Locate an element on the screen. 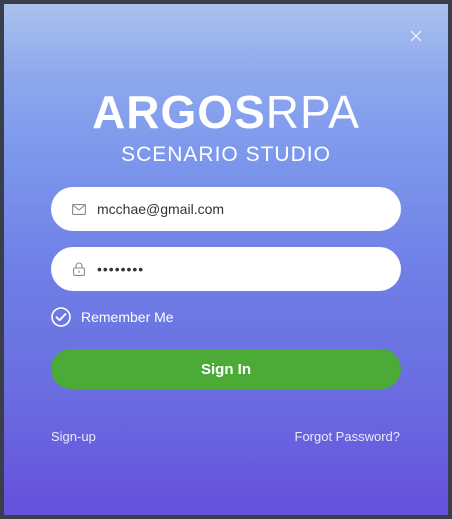  close-button is located at coordinates (416, 36).